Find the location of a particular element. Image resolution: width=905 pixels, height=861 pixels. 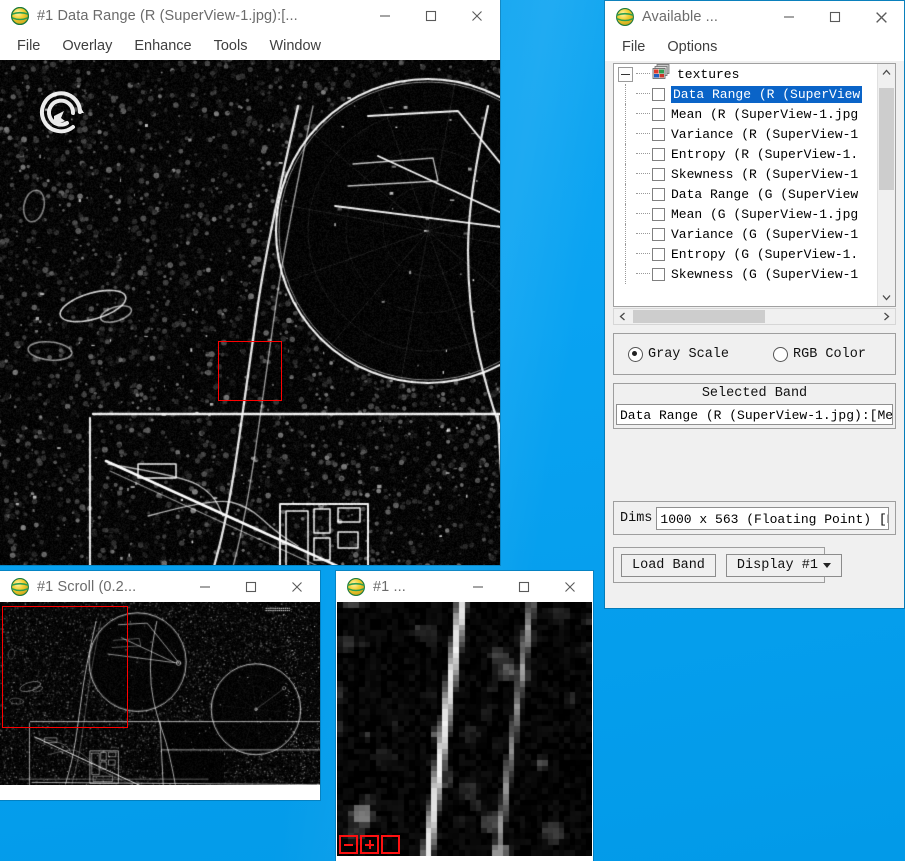

zoom-control-cluster is located at coordinates (369, 844).